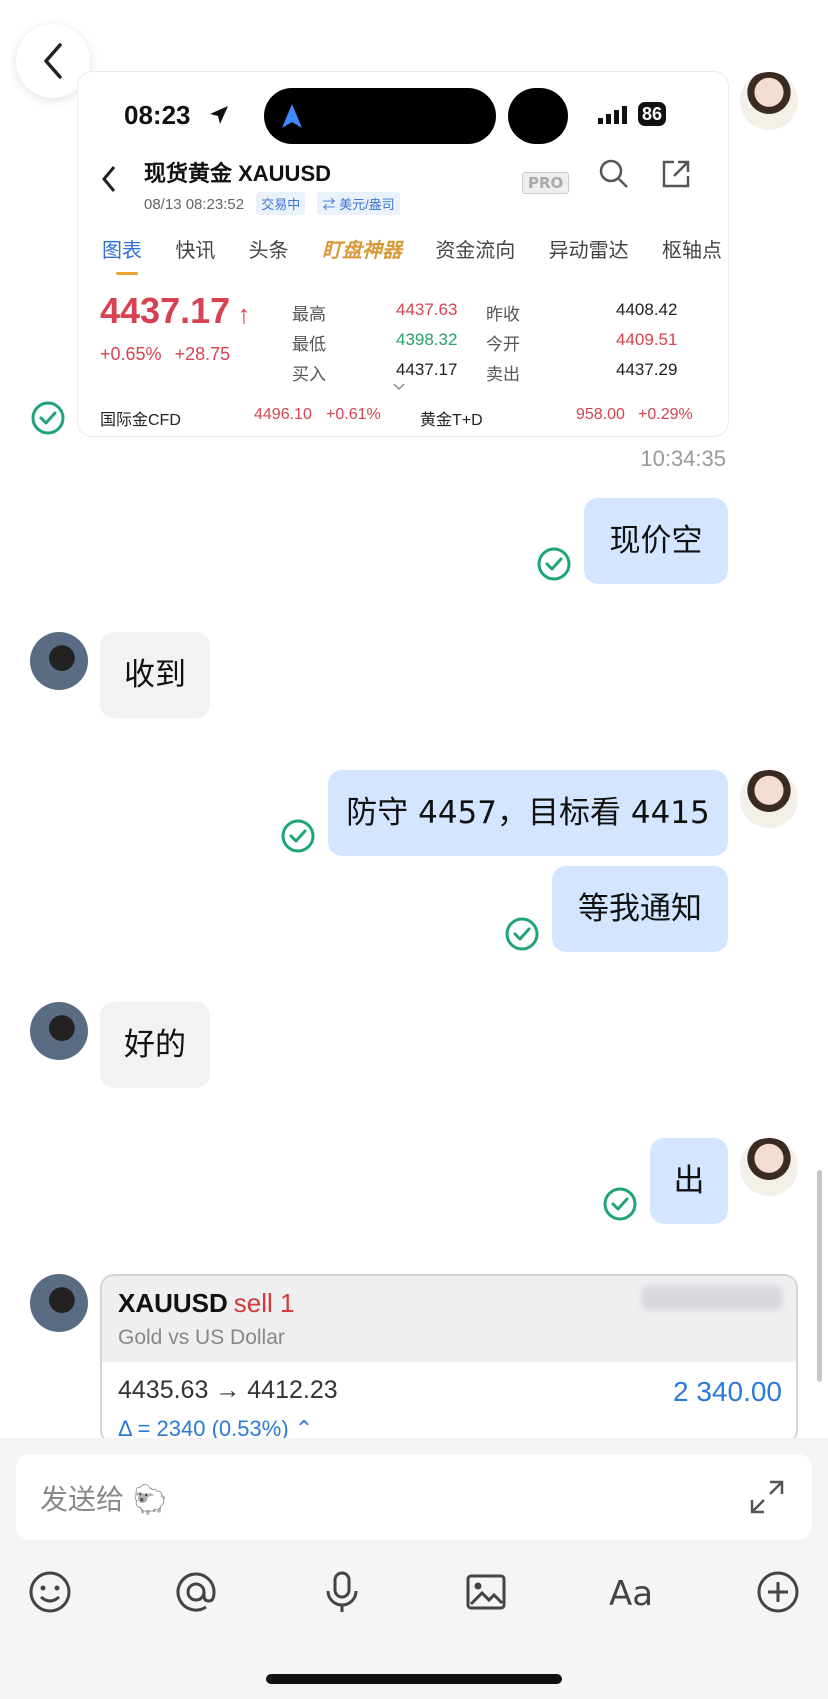 This screenshot has height=1699, width=828. Describe the element at coordinates (122, 250) in the screenshot. I see `tab-chart: 图表` at that location.